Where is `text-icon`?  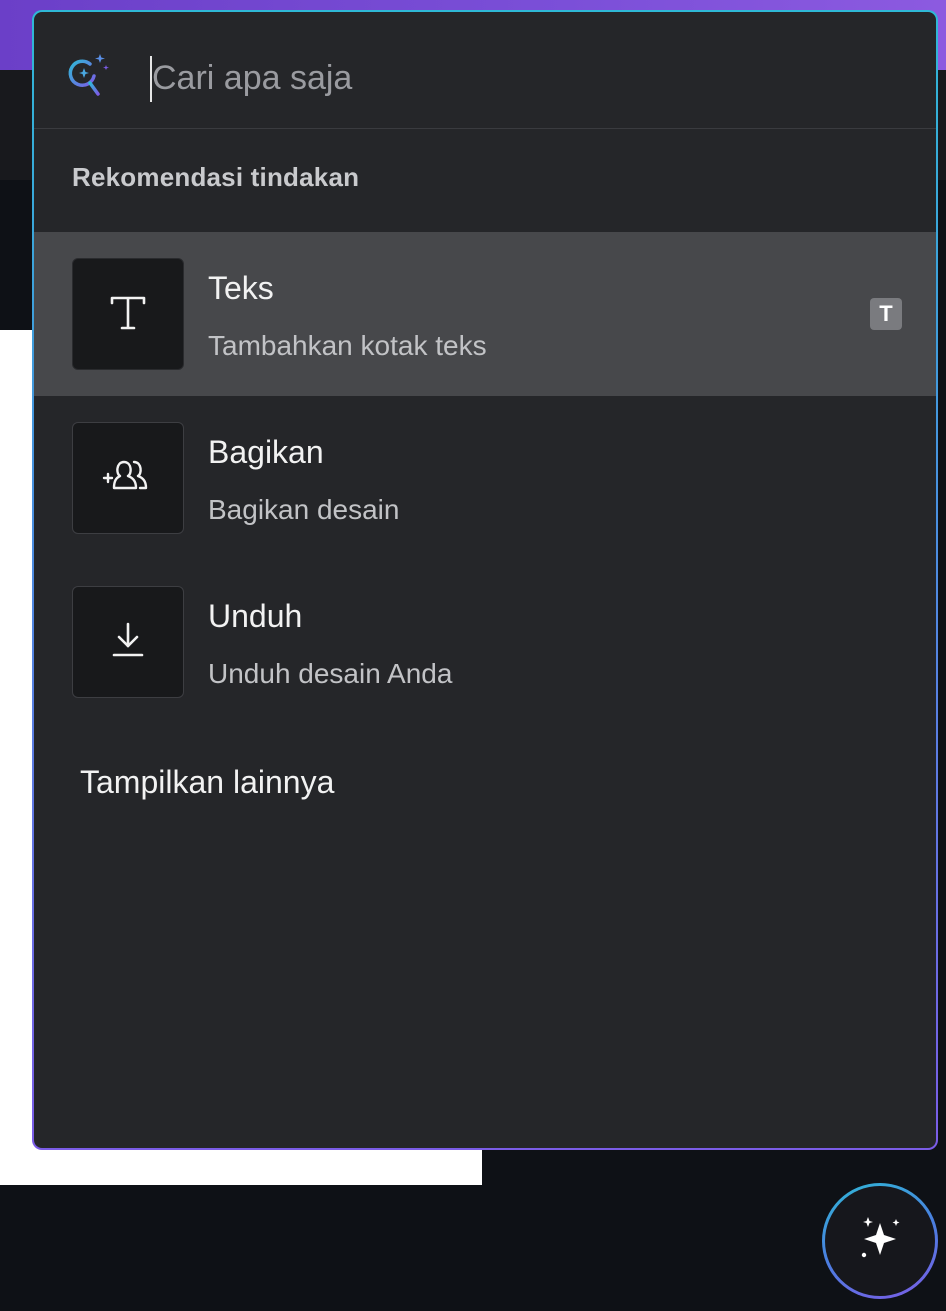
text-icon is located at coordinates (128, 314).